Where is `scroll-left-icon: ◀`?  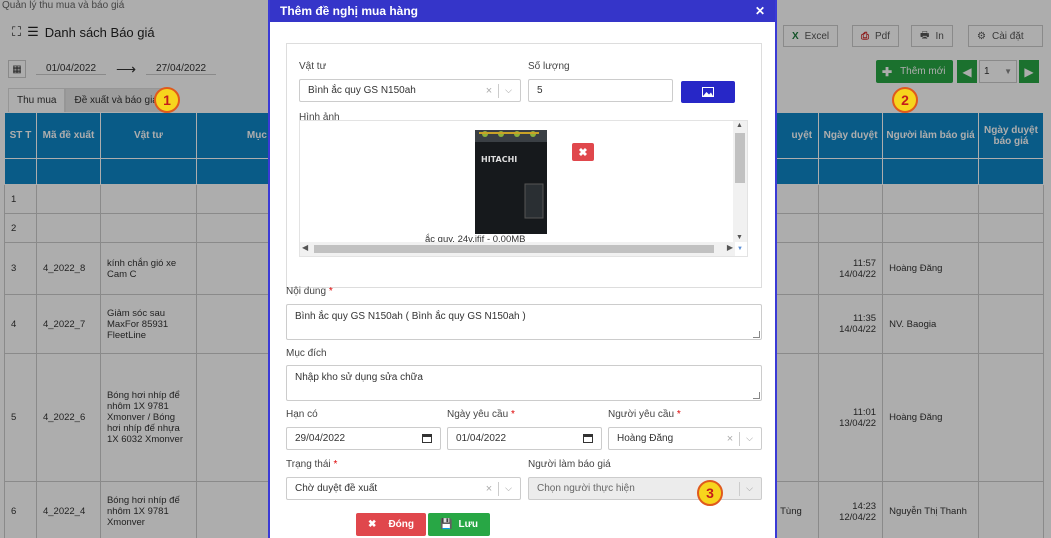
scroll-left-icon: ◀ is located at coordinates (305, 247).